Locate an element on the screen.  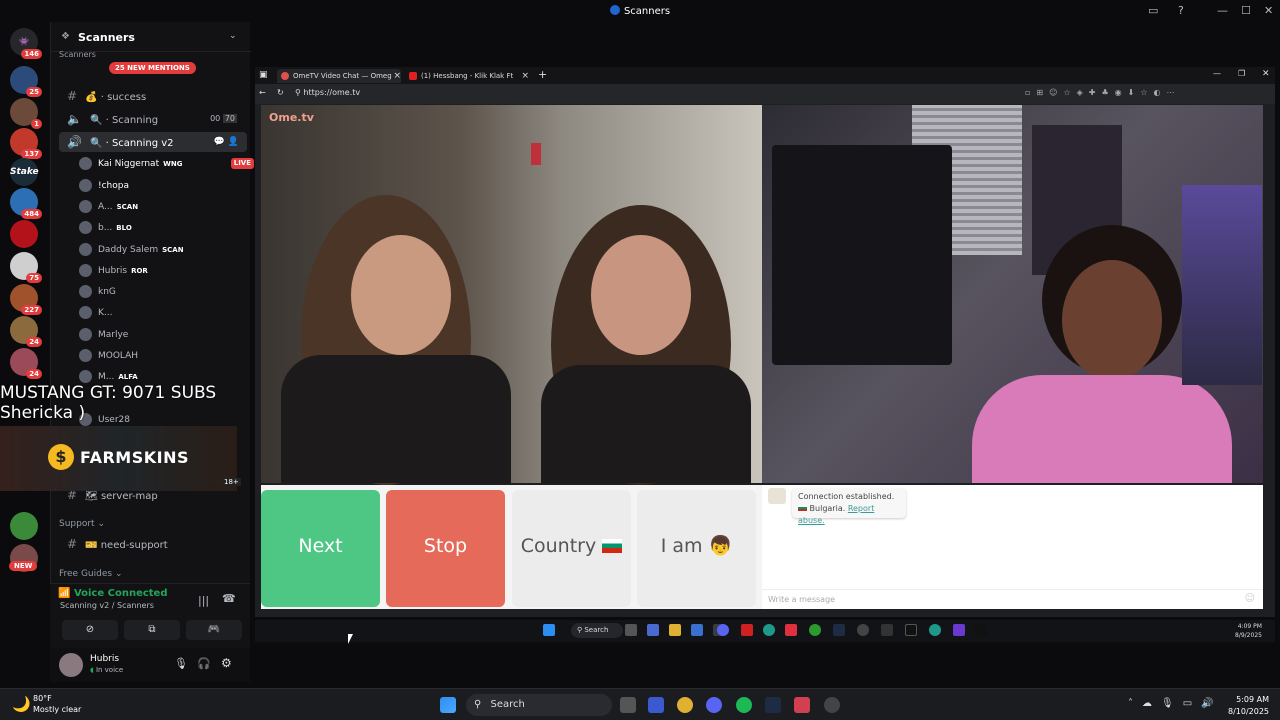
inbox-icon: ▭ is located at coordinates (1153, 10).